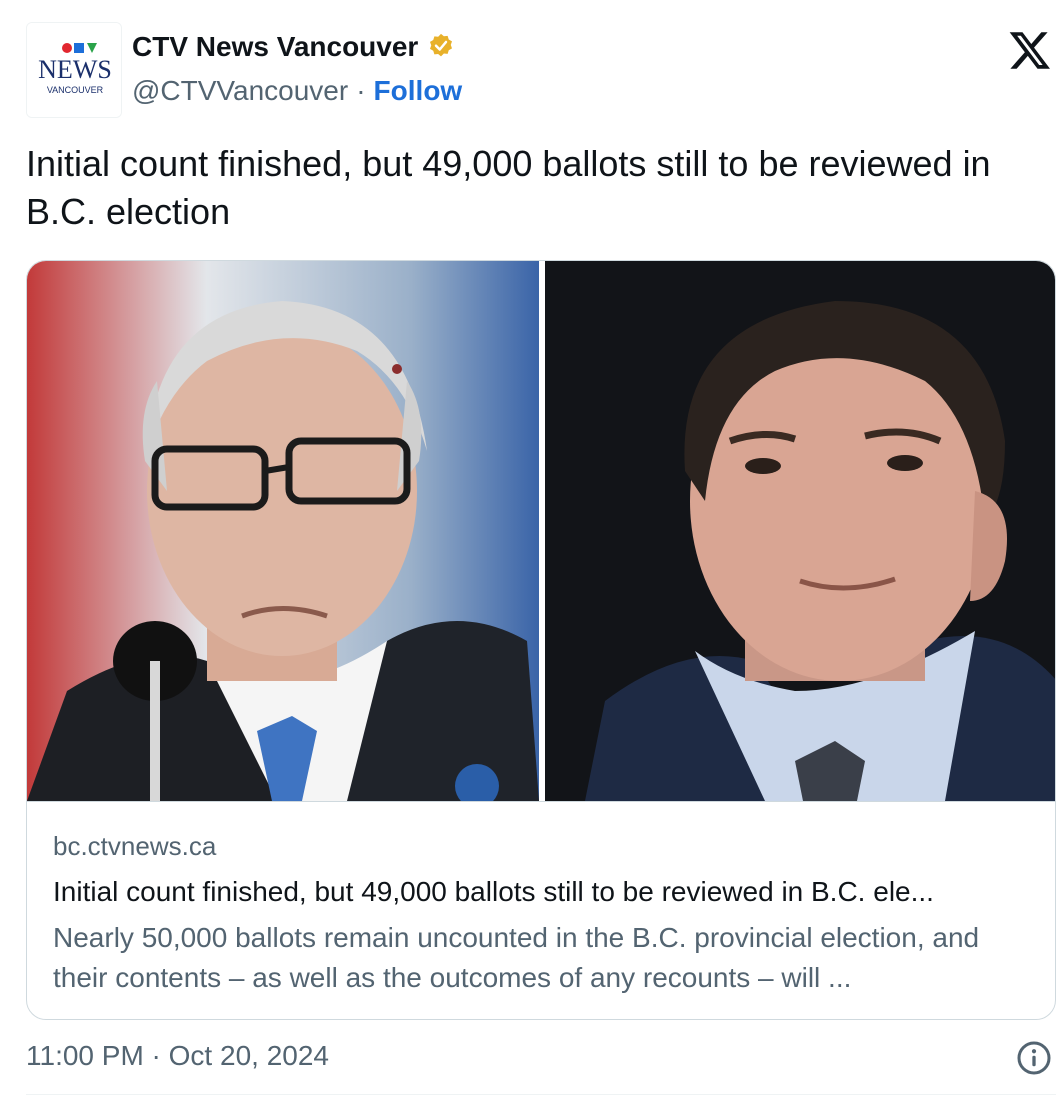 The image size is (1058, 1098). I want to click on handle-row: @CTVVancouver · Follow, so click(297, 91).